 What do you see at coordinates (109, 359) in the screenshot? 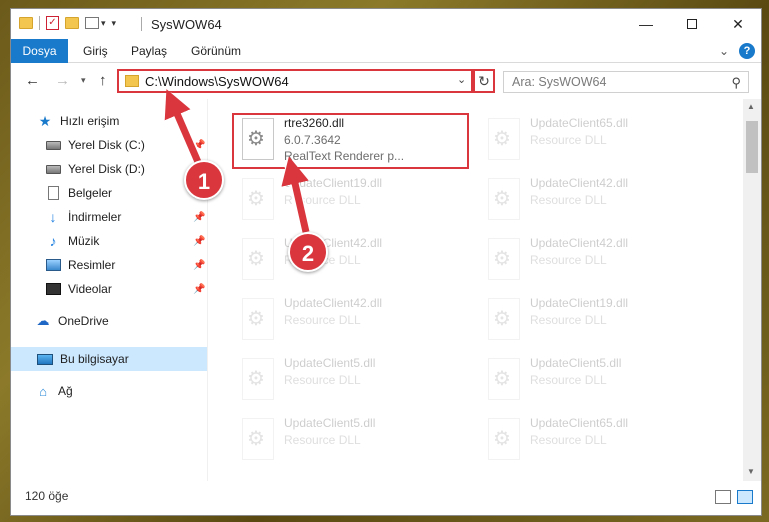
I see `sidebar-item-this-pc: Bu bilgisayar` at bounding box center [109, 359].